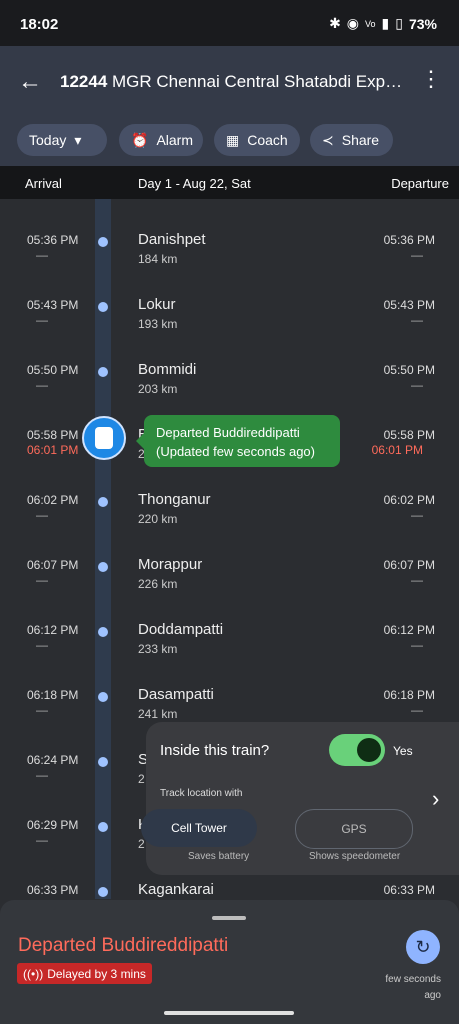 Image resolution: width=459 pixels, height=1024 pixels. What do you see at coordinates (328, 139) in the screenshot?
I see `share-icon: ≺` at bounding box center [328, 139].